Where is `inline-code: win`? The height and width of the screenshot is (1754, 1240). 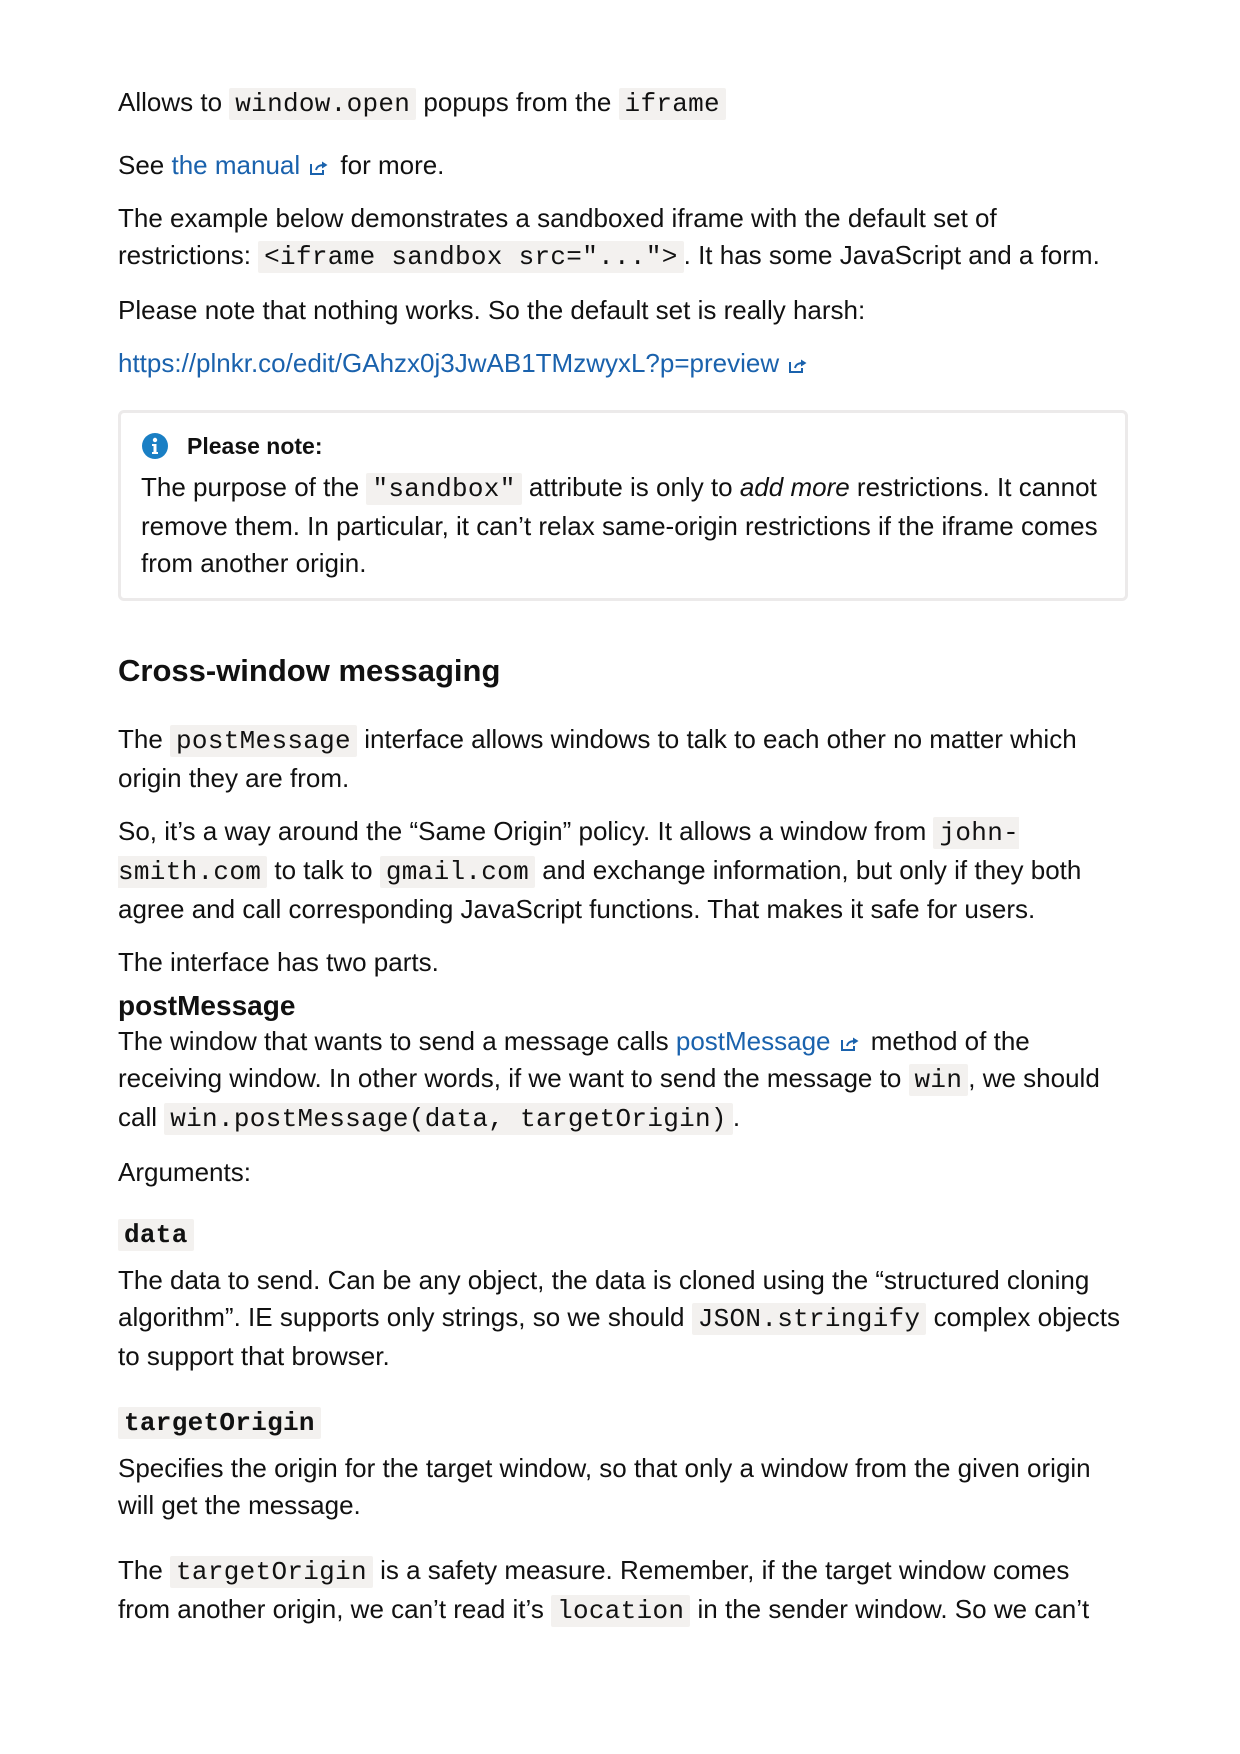
inline-code: win is located at coordinates (938, 1080).